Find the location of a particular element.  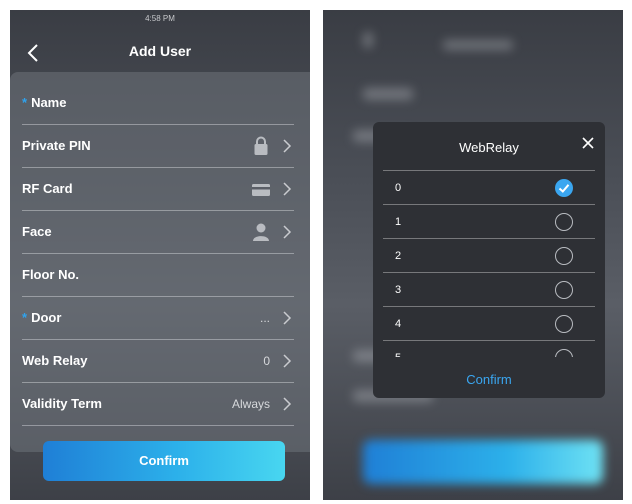

private-pin-row: Private PIN is located at coordinates (158, 146).